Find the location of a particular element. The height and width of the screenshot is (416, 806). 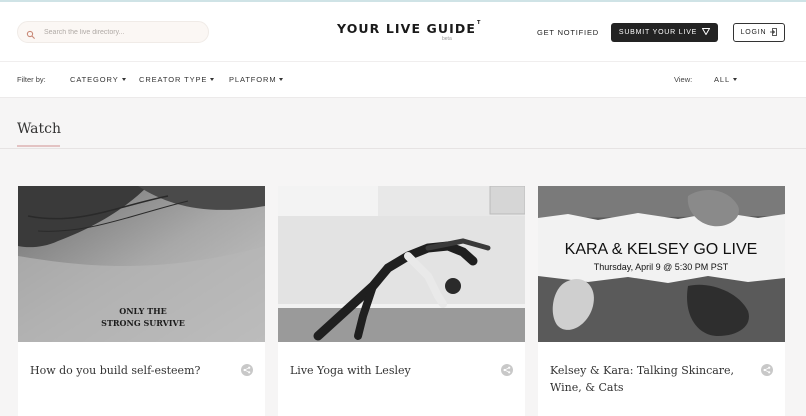

view-select-value: ALL is located at coordinates (722, 79).